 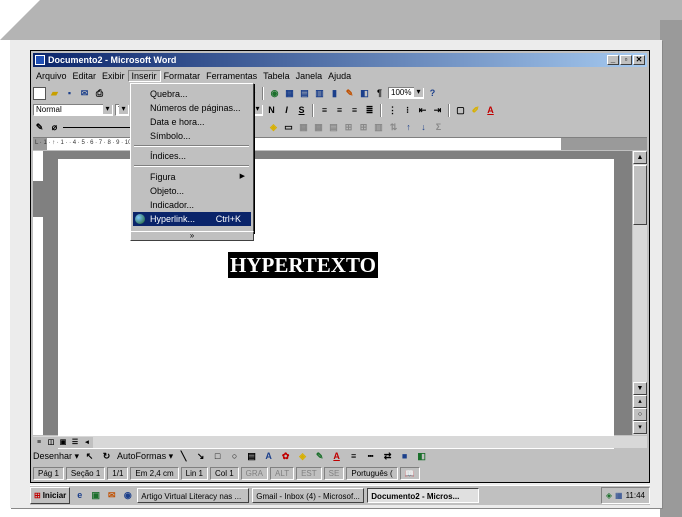 What do you see at coordinates (182, 76) in the screenshot?
I see `menu-formatar: Formatar` at bounding box center [182, 76].